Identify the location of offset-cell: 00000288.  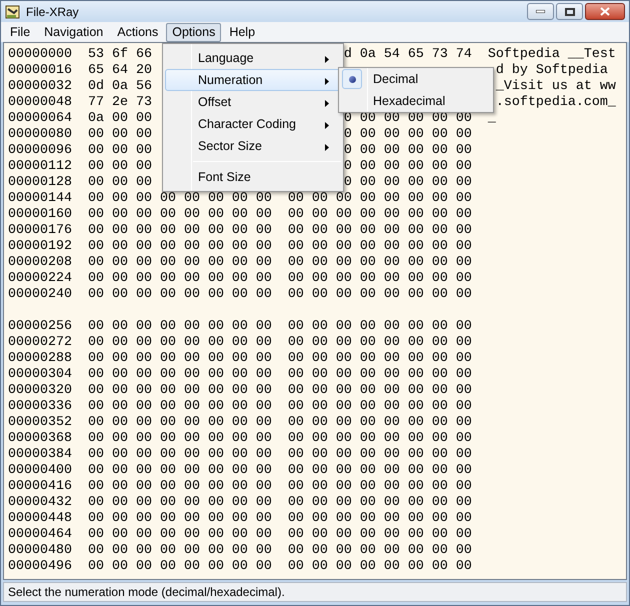
(40, 359).